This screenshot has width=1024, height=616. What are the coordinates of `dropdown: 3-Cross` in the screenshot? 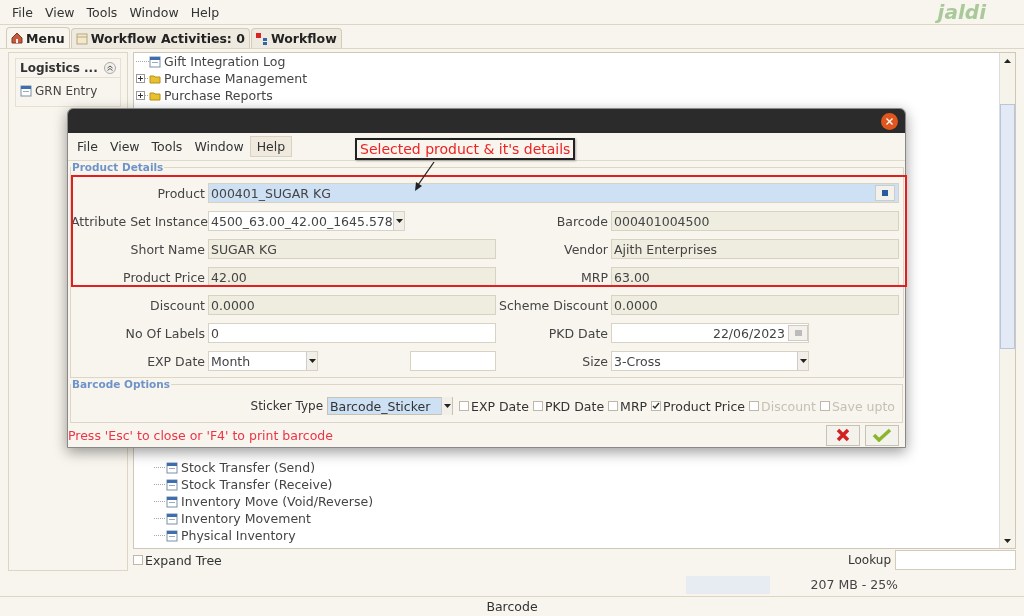 It's located at (710, 361).